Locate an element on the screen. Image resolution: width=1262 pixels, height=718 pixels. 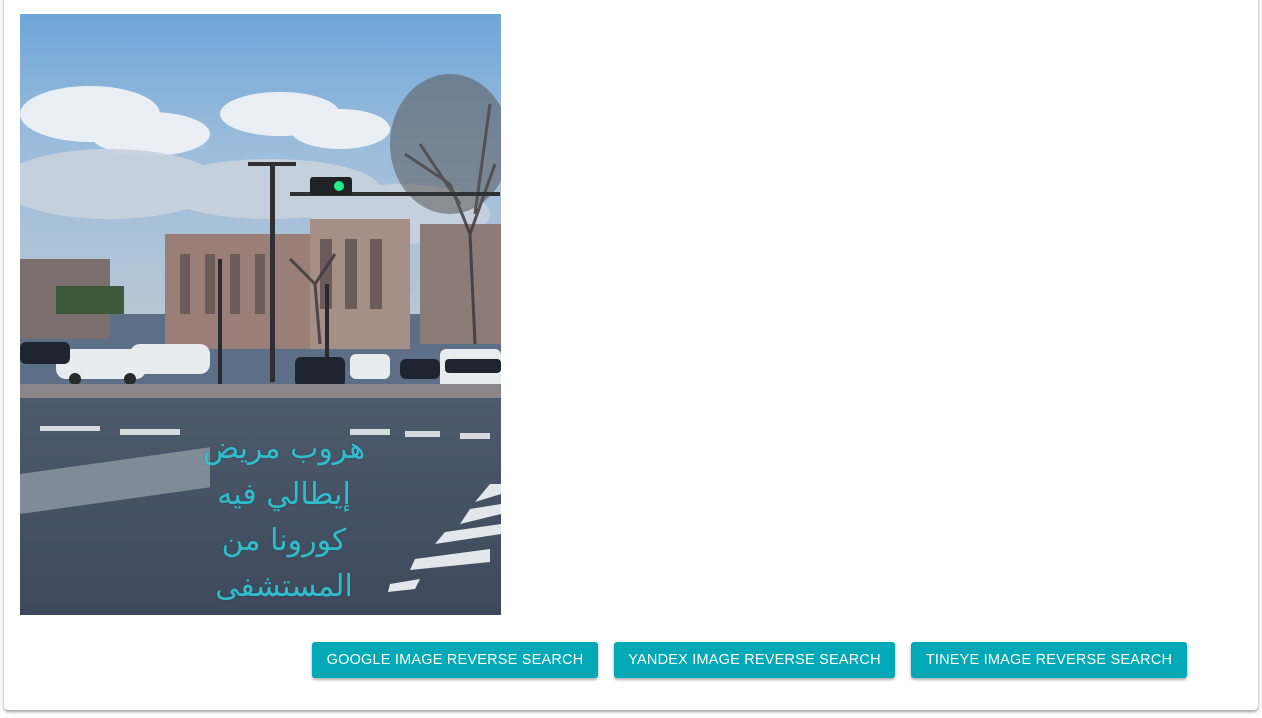
caption-line: هروب مريض is located at coordinates (284, 448).